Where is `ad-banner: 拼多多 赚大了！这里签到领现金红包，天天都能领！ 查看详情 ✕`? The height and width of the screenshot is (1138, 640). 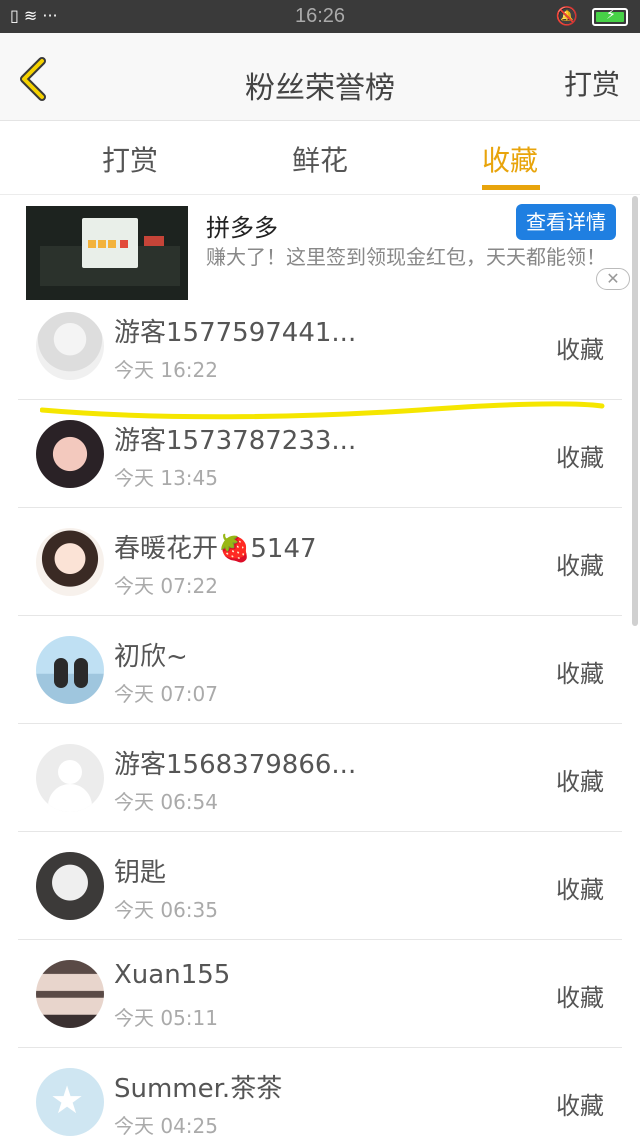
ad-banner: 拼多多 赚大了！这里签到领现金红包，天天都能领！ 查看详情 ✕ is located at coordinates (320, 248).